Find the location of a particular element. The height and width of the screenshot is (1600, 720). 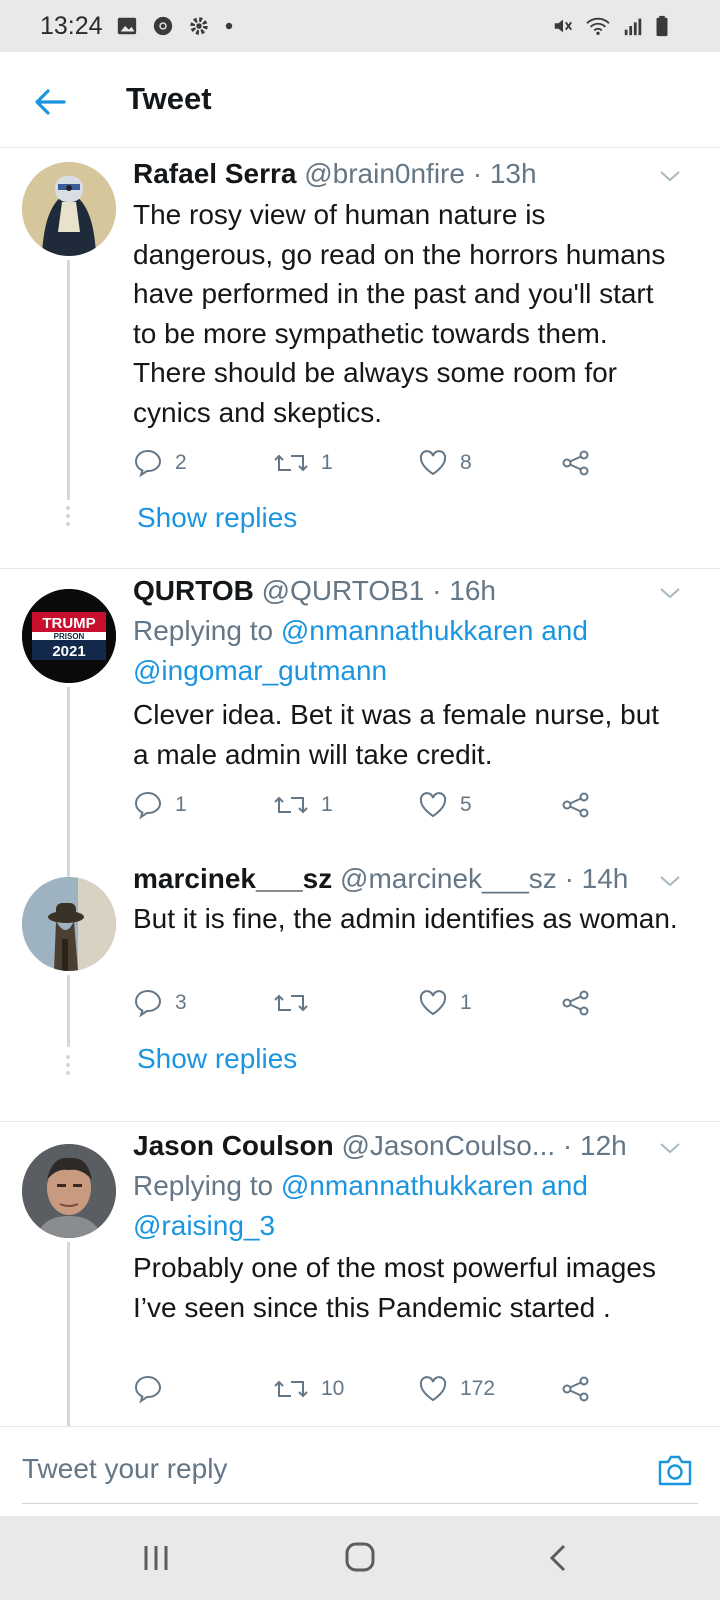

tweet-time: · 13h is located at coordinates (504, 173).